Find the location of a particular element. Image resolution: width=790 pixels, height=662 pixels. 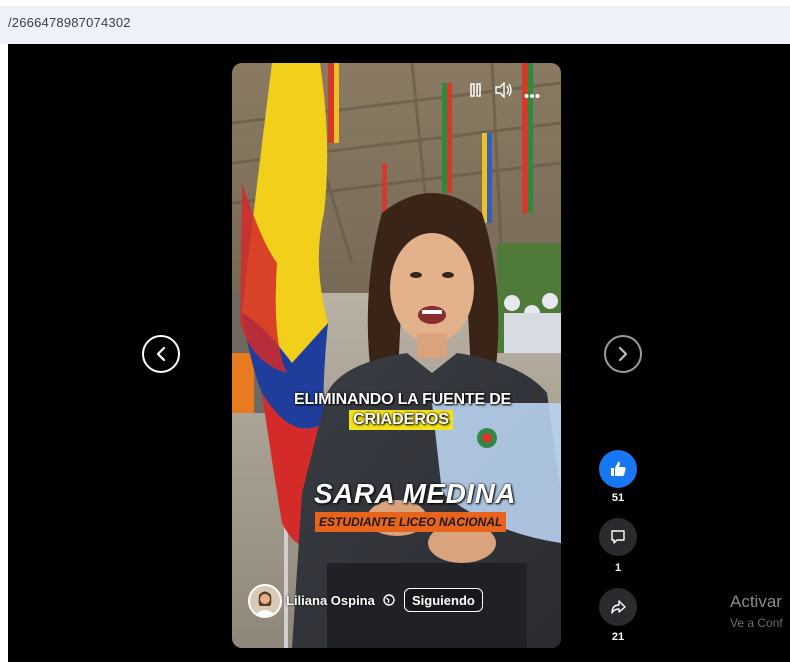

activation-watermark-title: Activar is located at coordinates (756, 601).